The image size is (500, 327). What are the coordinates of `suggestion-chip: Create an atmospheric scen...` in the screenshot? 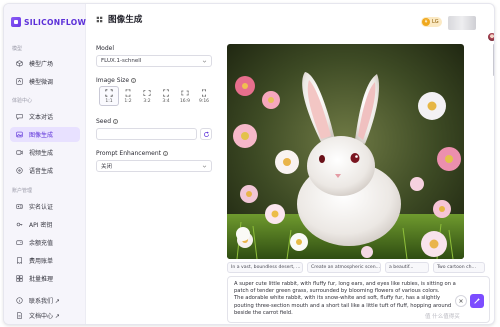 It's located at (344, 267).